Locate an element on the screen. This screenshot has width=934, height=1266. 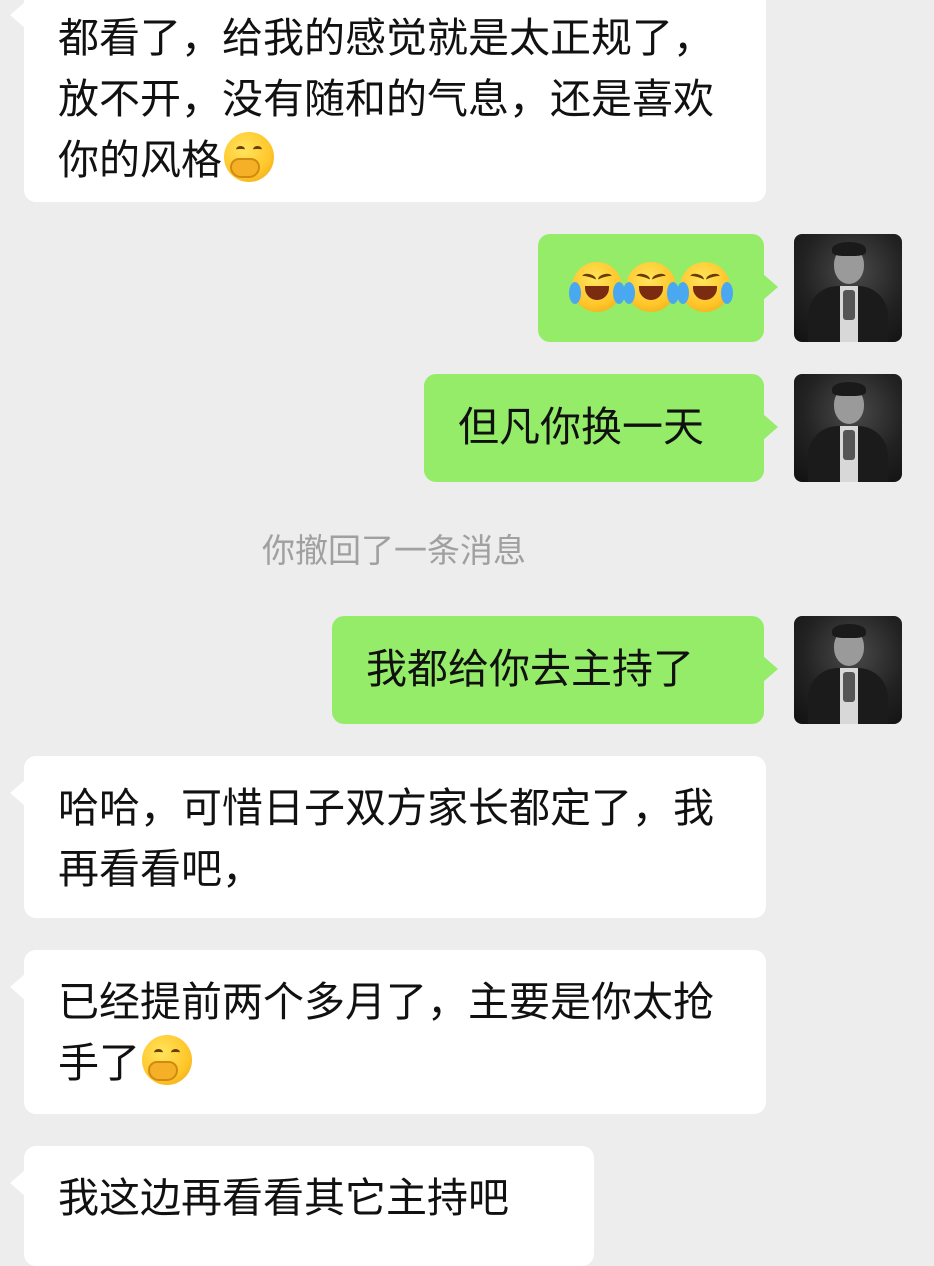
message-text: 哈哈，可惜日子双方家长都定了，我再看看吧， is located at coordinates (386, 838).